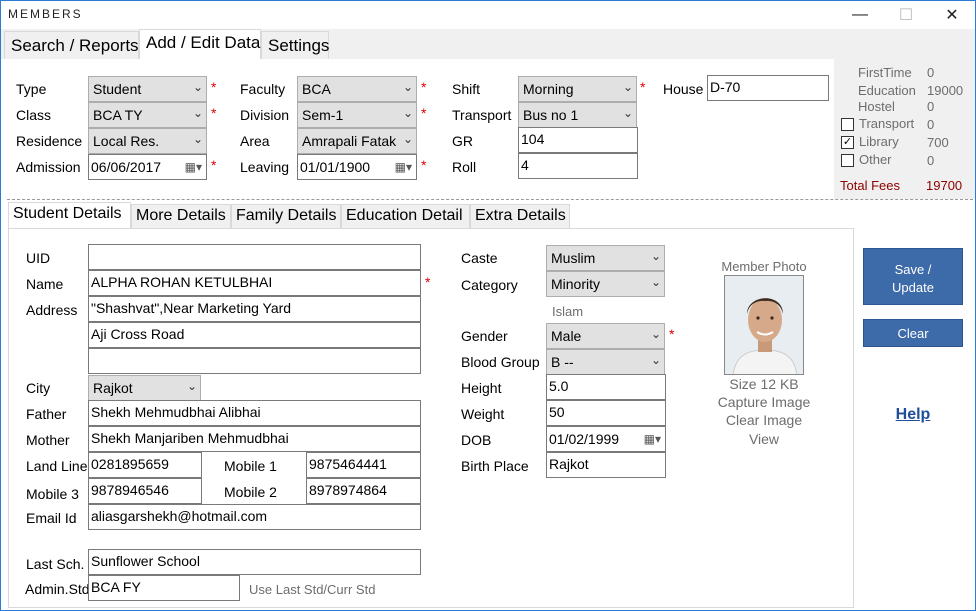 This screenshot has height=611, width=976. Describe the element at coordinates (489, 285) in the screenshot. I see `category-label: Category` at that location.